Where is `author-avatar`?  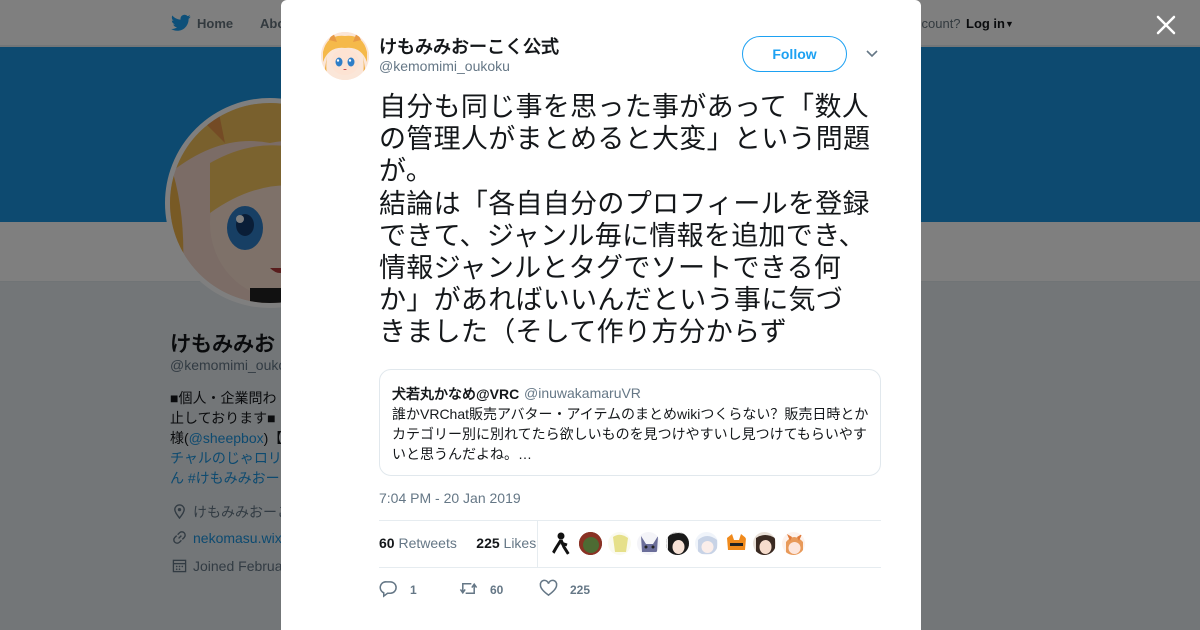 author-avatar is located at coordinates (345, 56).